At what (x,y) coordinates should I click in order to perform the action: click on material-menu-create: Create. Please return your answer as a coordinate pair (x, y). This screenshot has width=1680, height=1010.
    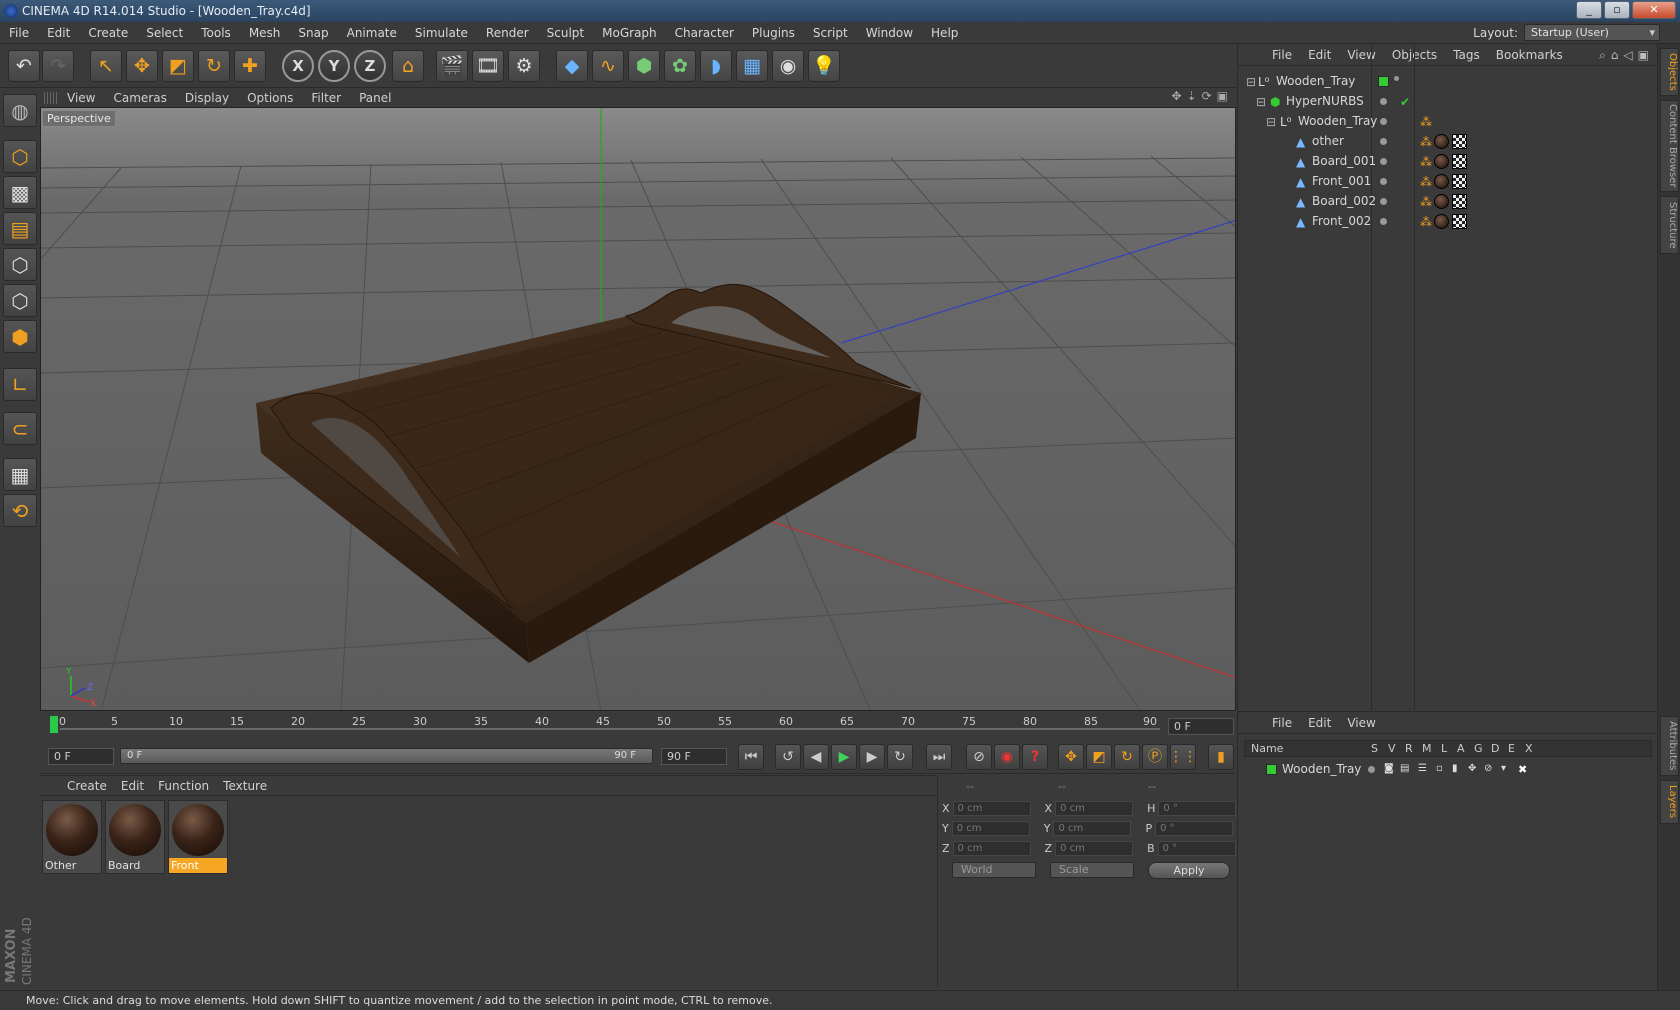
    Looking at the image, I should click on (87, 786).